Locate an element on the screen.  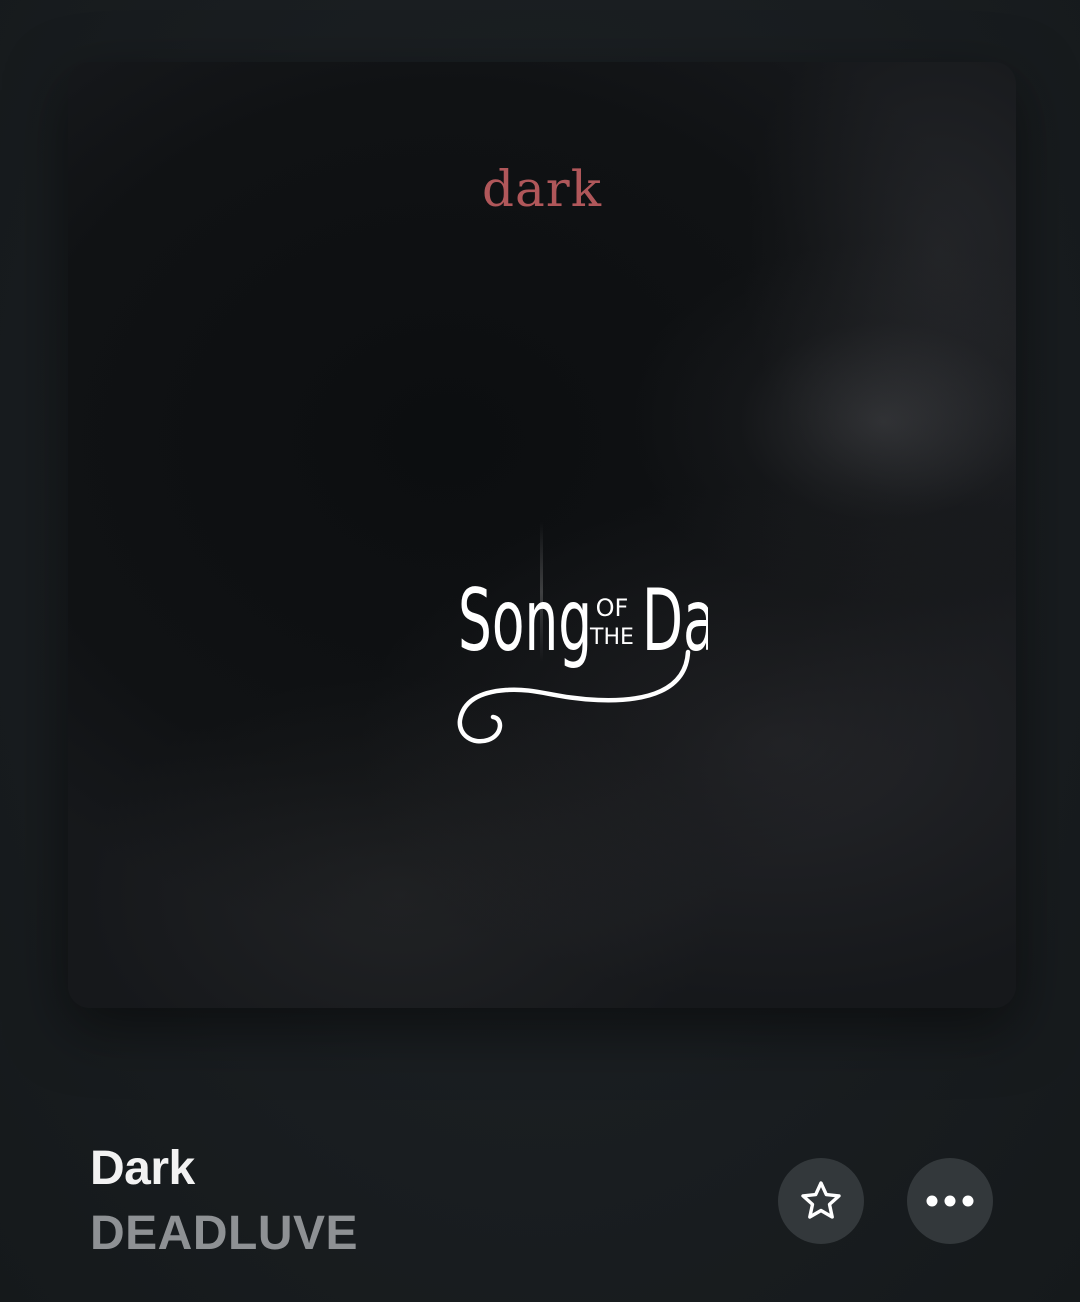
artwork-title-text: dark is located at coordinates (541, 189).